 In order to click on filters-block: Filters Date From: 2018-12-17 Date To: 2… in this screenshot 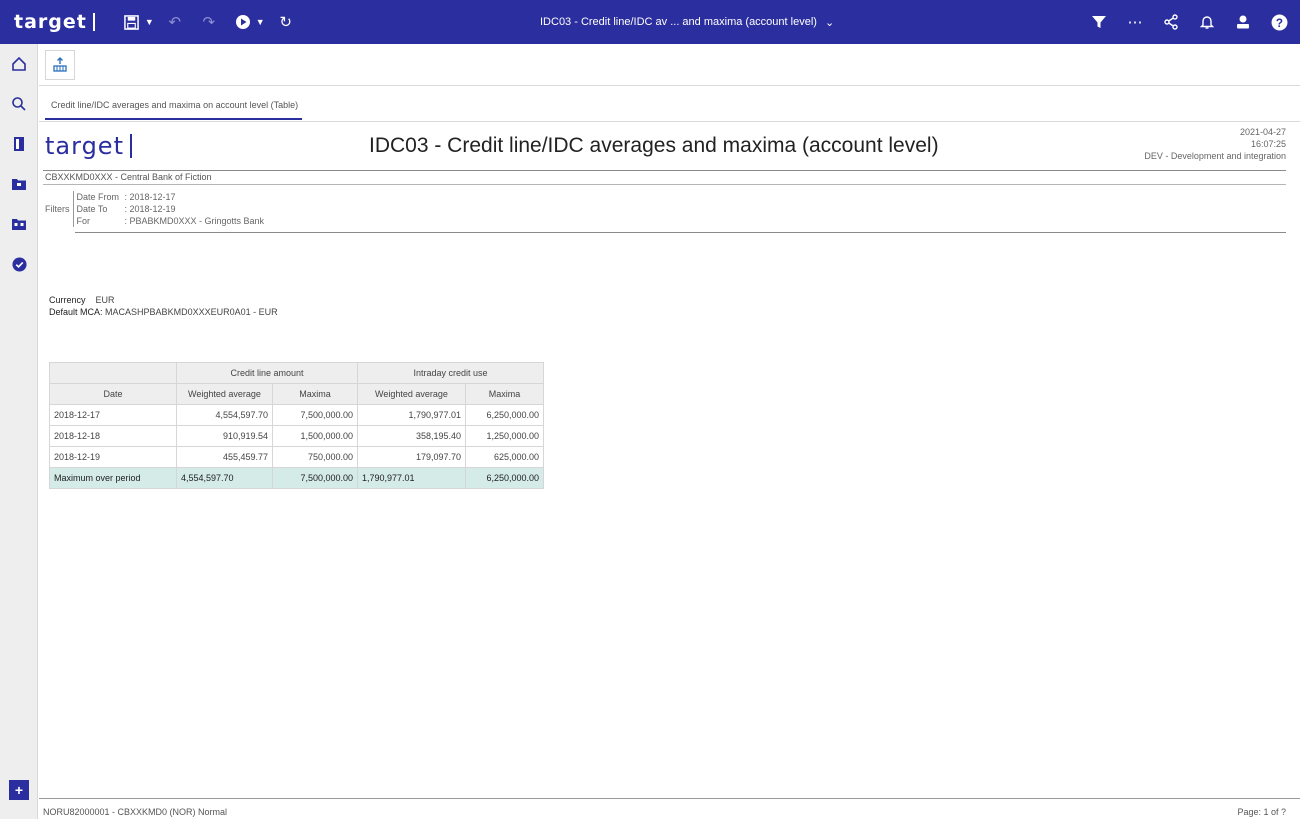, I will do `click(154, 209)`.